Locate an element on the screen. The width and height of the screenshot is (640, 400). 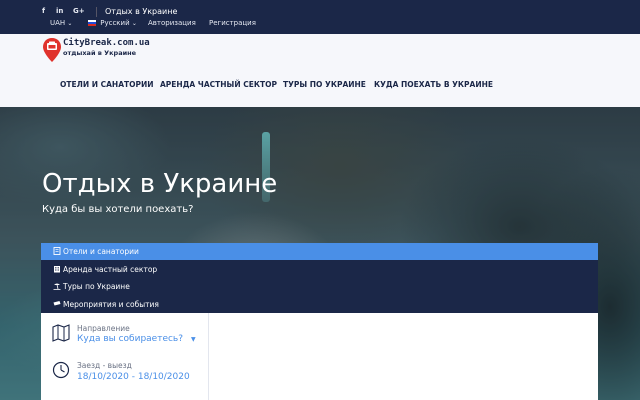
language-select: Русский ⌄ is located at coordinates (112, 23).